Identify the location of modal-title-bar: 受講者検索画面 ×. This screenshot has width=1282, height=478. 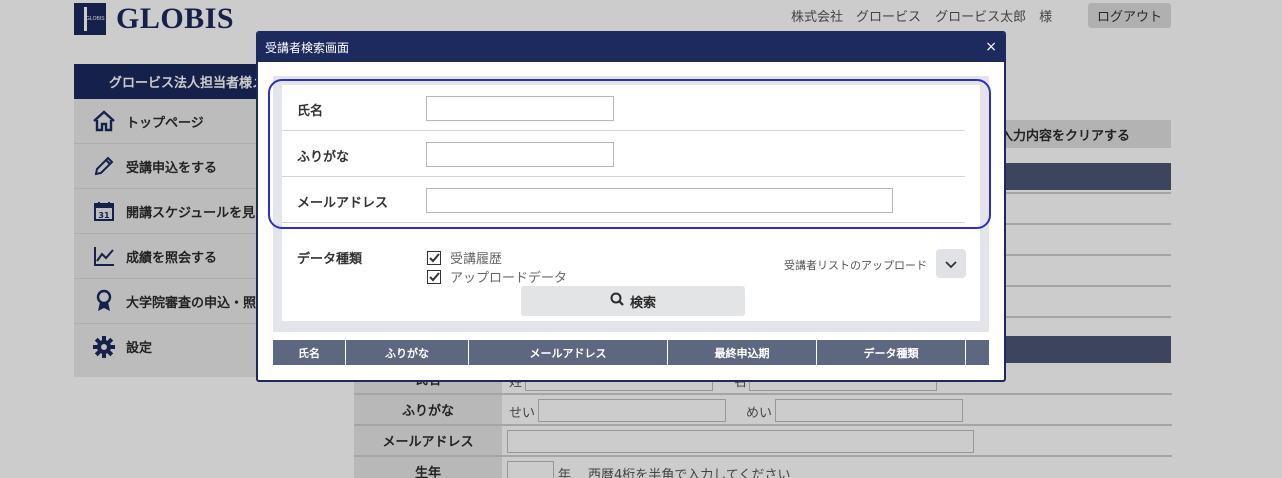
(631, 47).